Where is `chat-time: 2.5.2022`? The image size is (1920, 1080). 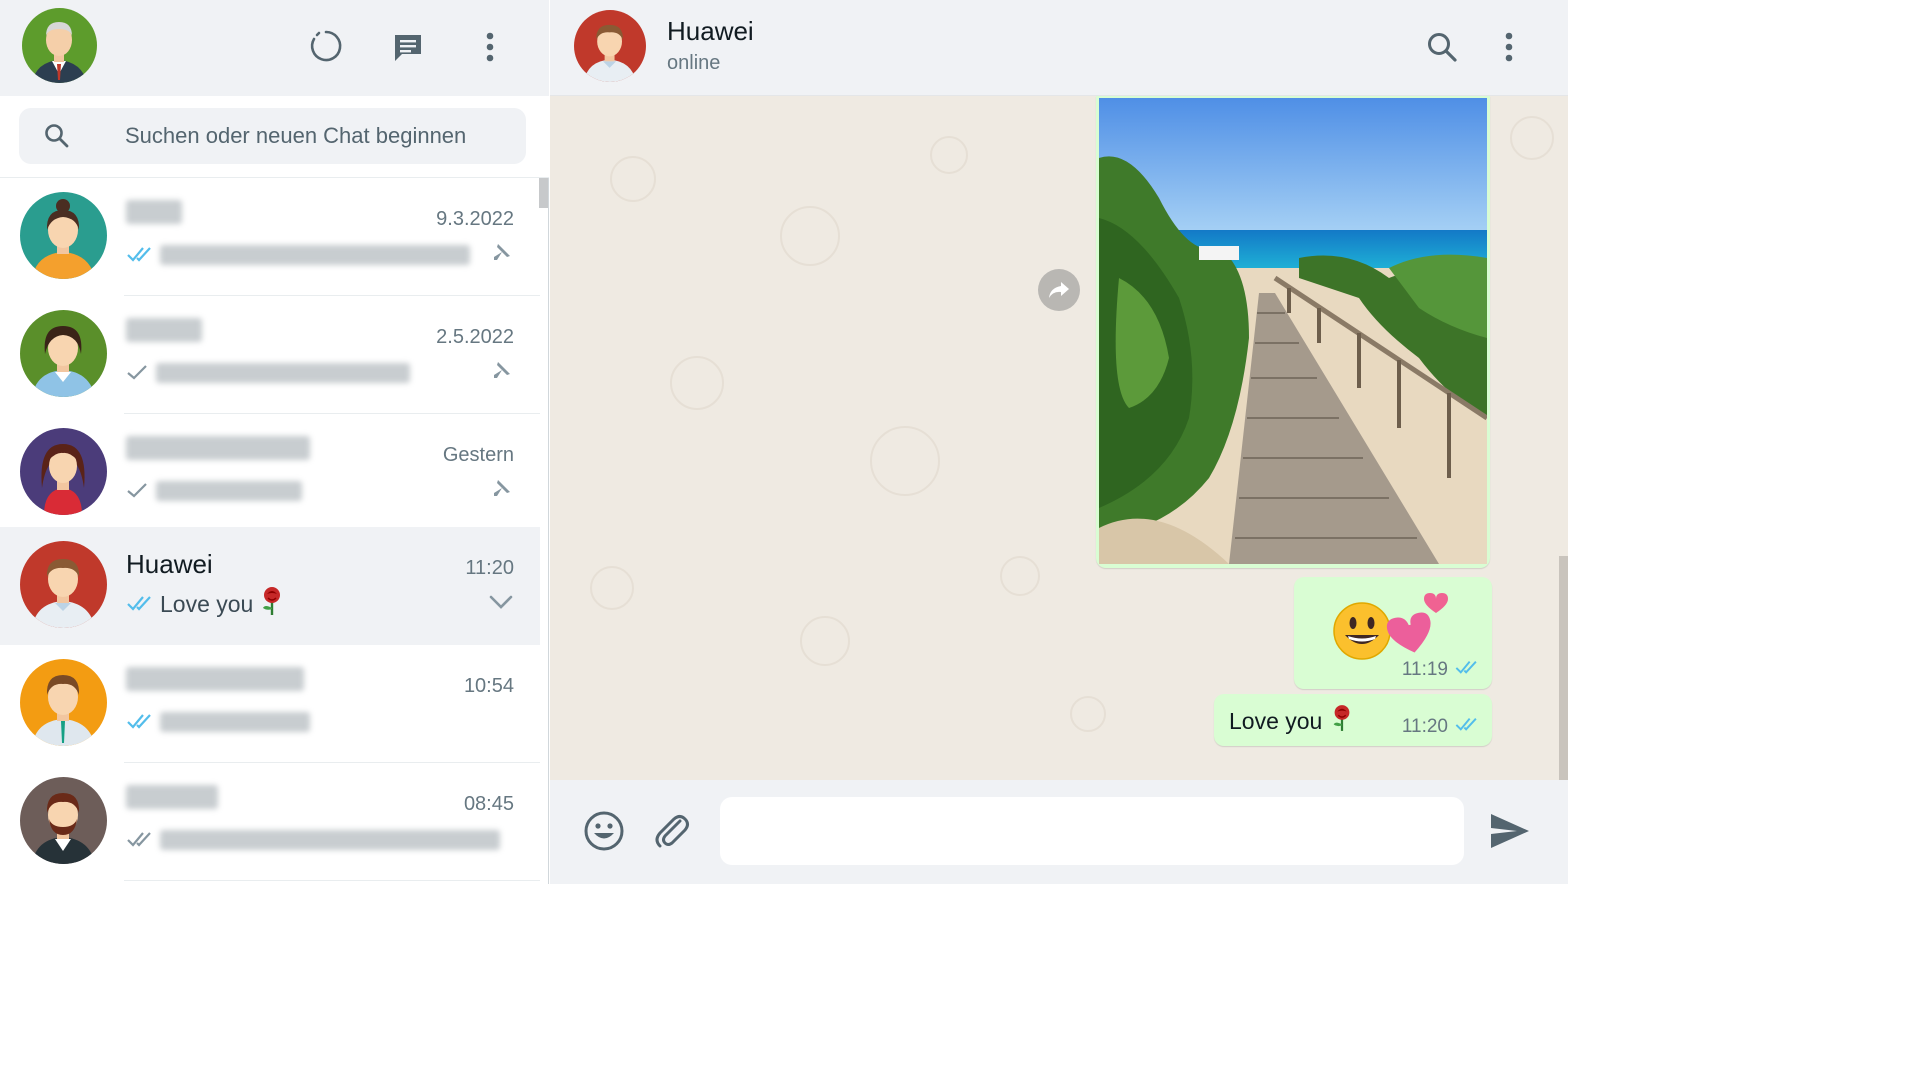
chat-time: 2.5.2022 is located at coordinates (475, 337).